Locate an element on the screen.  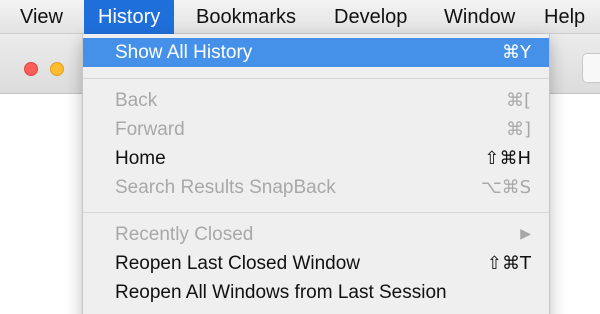
menu-help: Help is located at coordinates (564, 17).